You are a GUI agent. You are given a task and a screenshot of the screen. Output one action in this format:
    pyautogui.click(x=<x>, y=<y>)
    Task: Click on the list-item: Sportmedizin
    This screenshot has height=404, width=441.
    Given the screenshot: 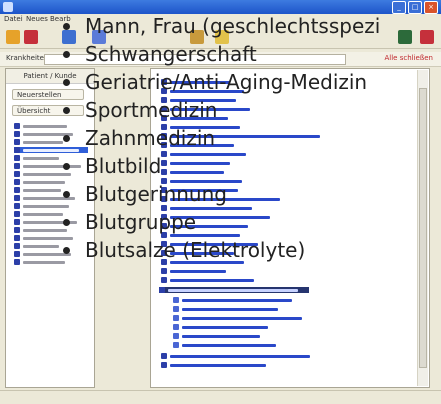 What is the action you would take?
    pyautogui.click(x=220, y=110)
    